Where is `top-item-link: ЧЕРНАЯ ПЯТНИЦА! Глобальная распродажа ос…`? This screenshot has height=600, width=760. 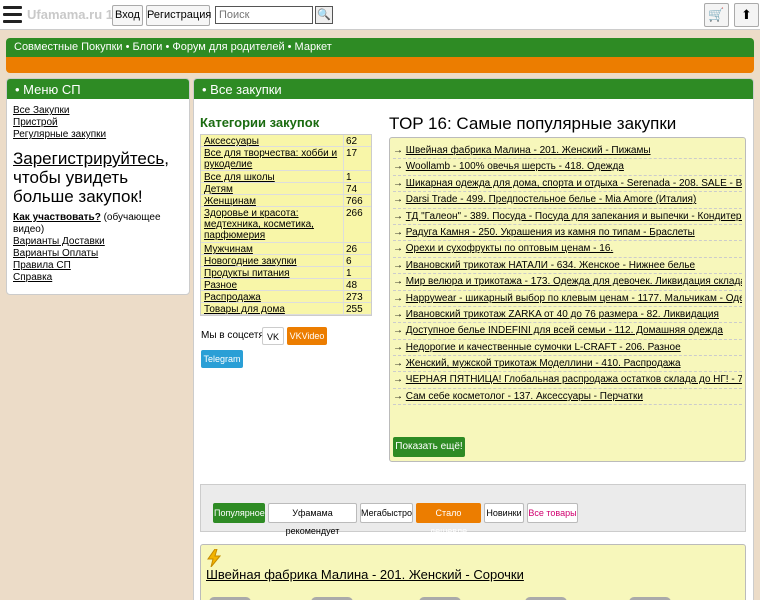
top-item-link: ЧЕРНАЯ ПЯТНИЦА! Глобальная распродажа ос… is located at coordinates (574, 379).